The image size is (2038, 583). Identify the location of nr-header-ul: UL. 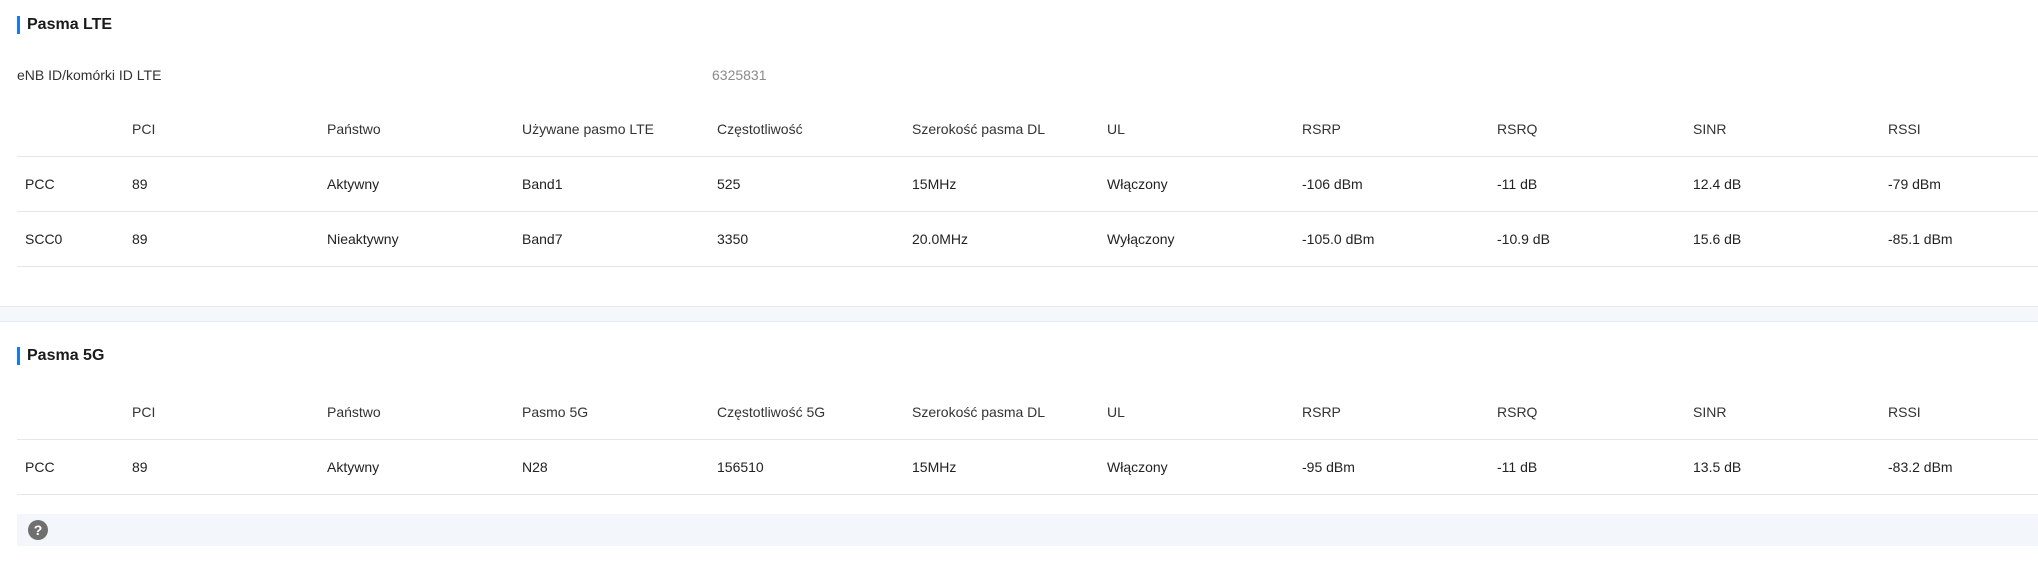
(1116, 412).